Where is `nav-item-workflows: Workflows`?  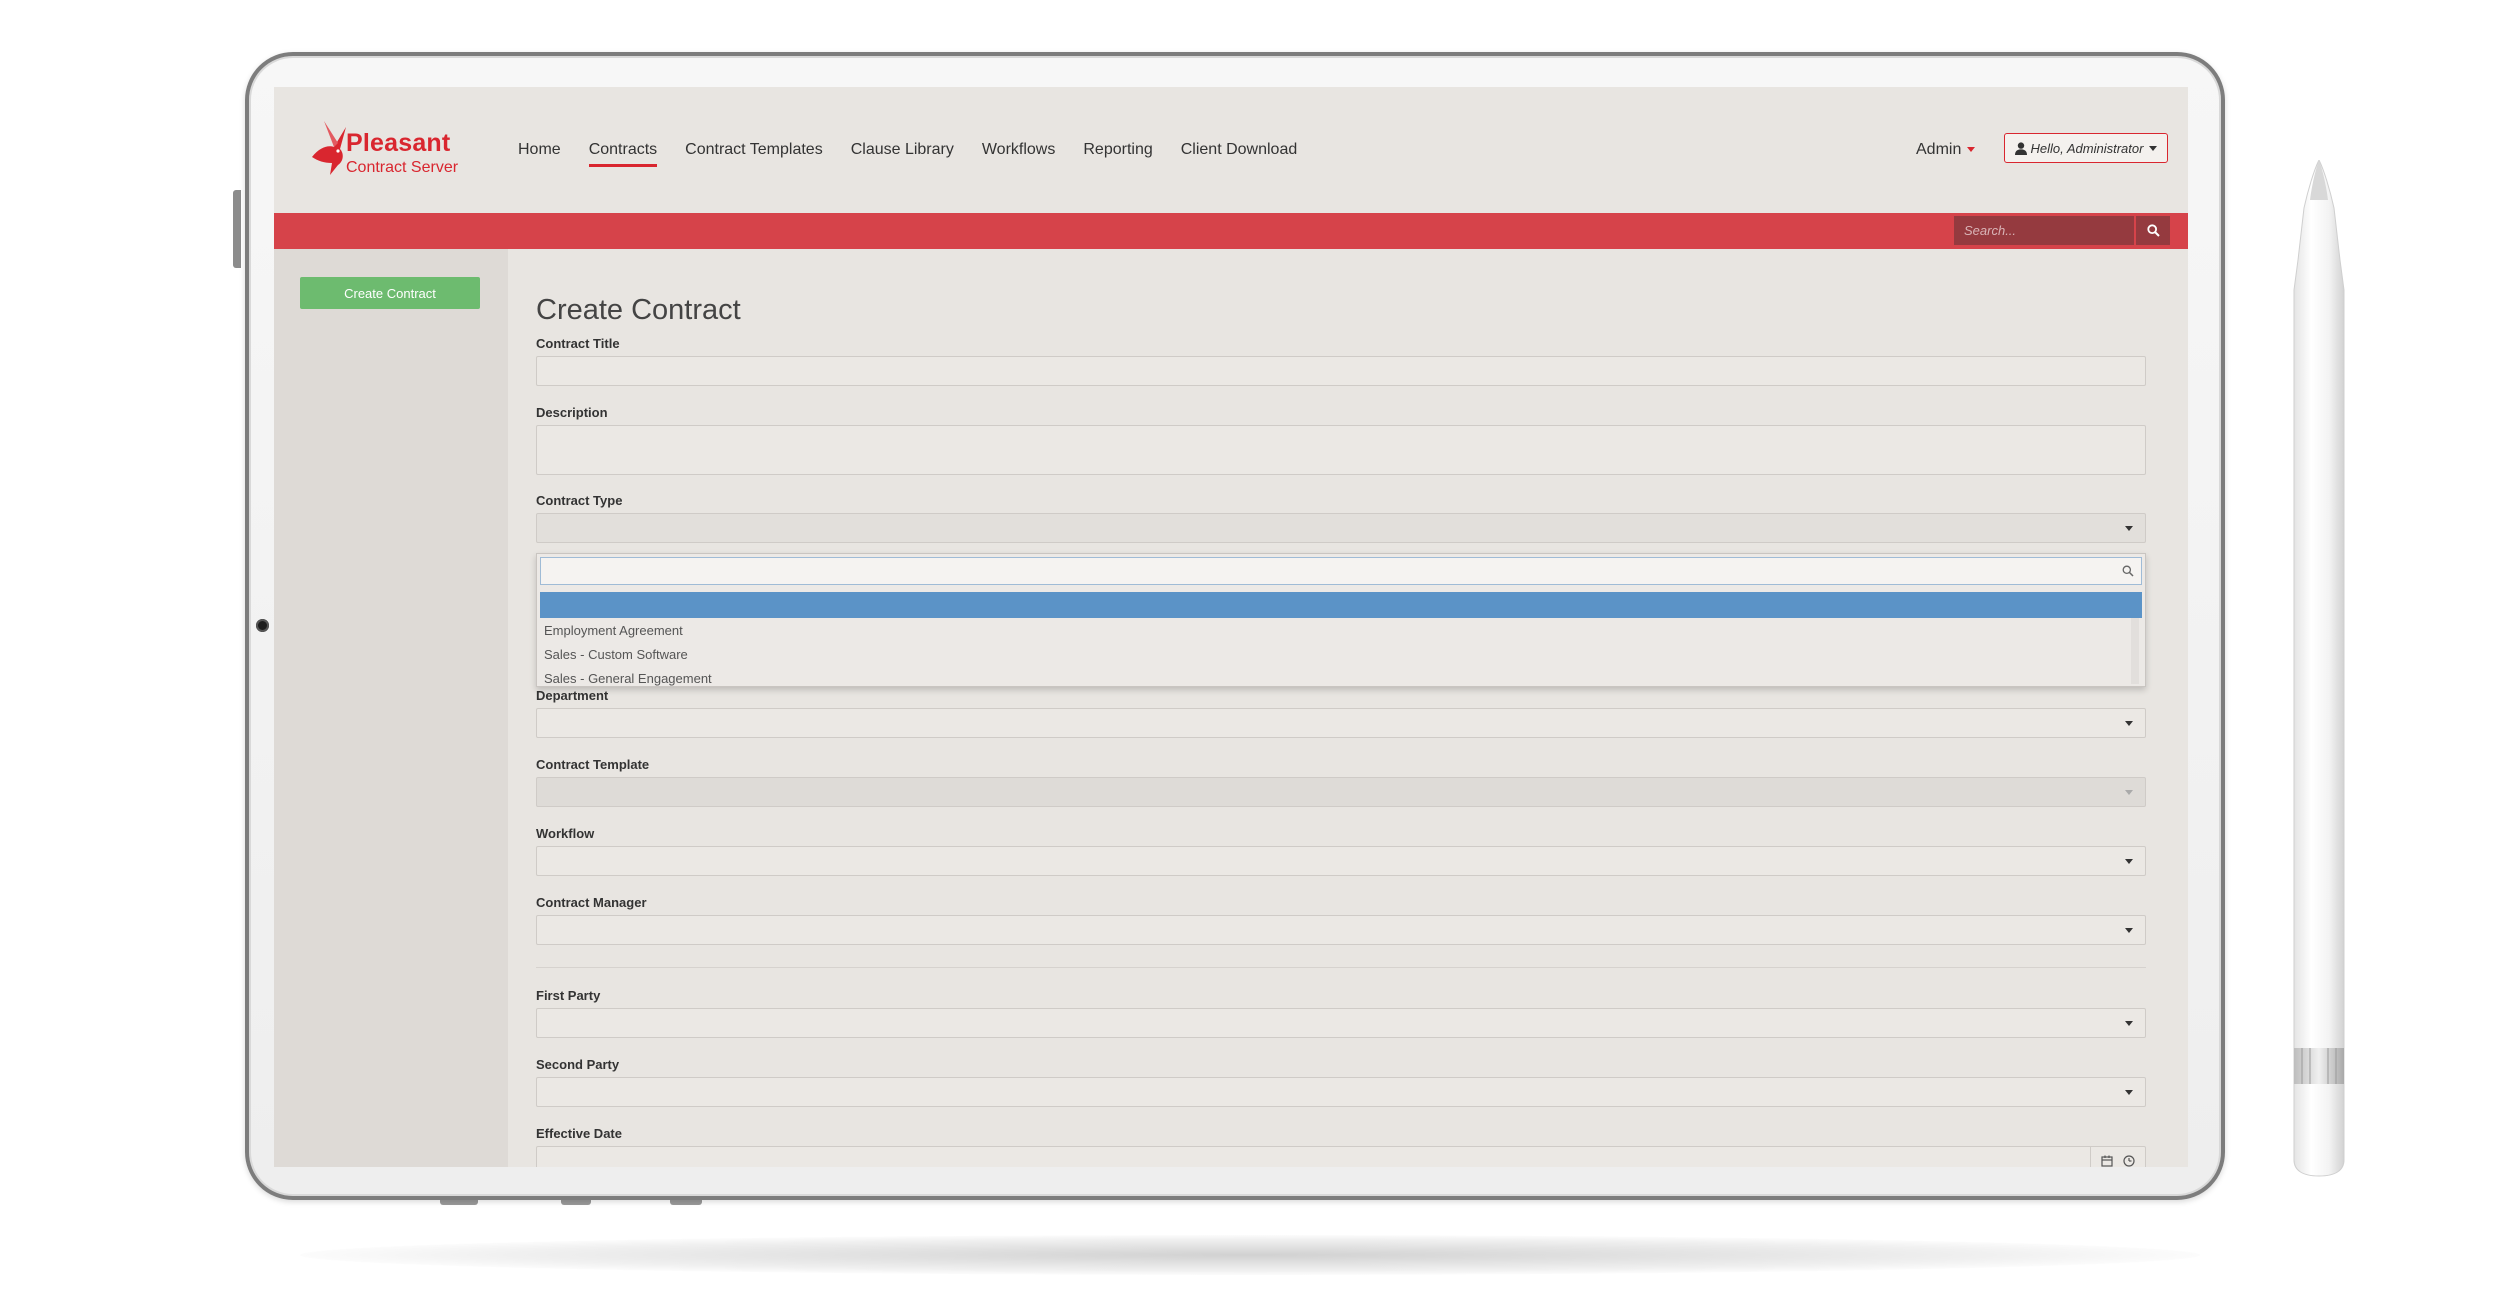 nav-item-workflows: Workflows is located at coordinates (1019, 150).